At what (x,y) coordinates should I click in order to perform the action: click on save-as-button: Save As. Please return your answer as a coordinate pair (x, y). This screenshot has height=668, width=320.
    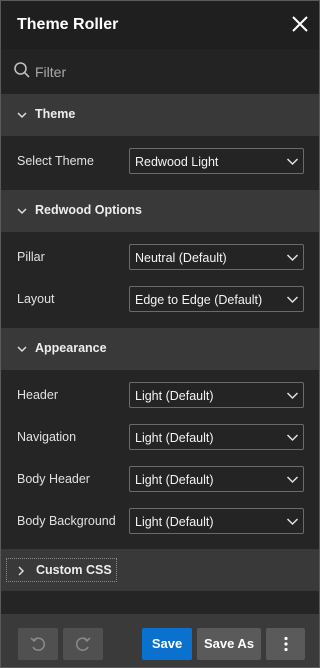
    Looking at the image, I should click on (229, 644).